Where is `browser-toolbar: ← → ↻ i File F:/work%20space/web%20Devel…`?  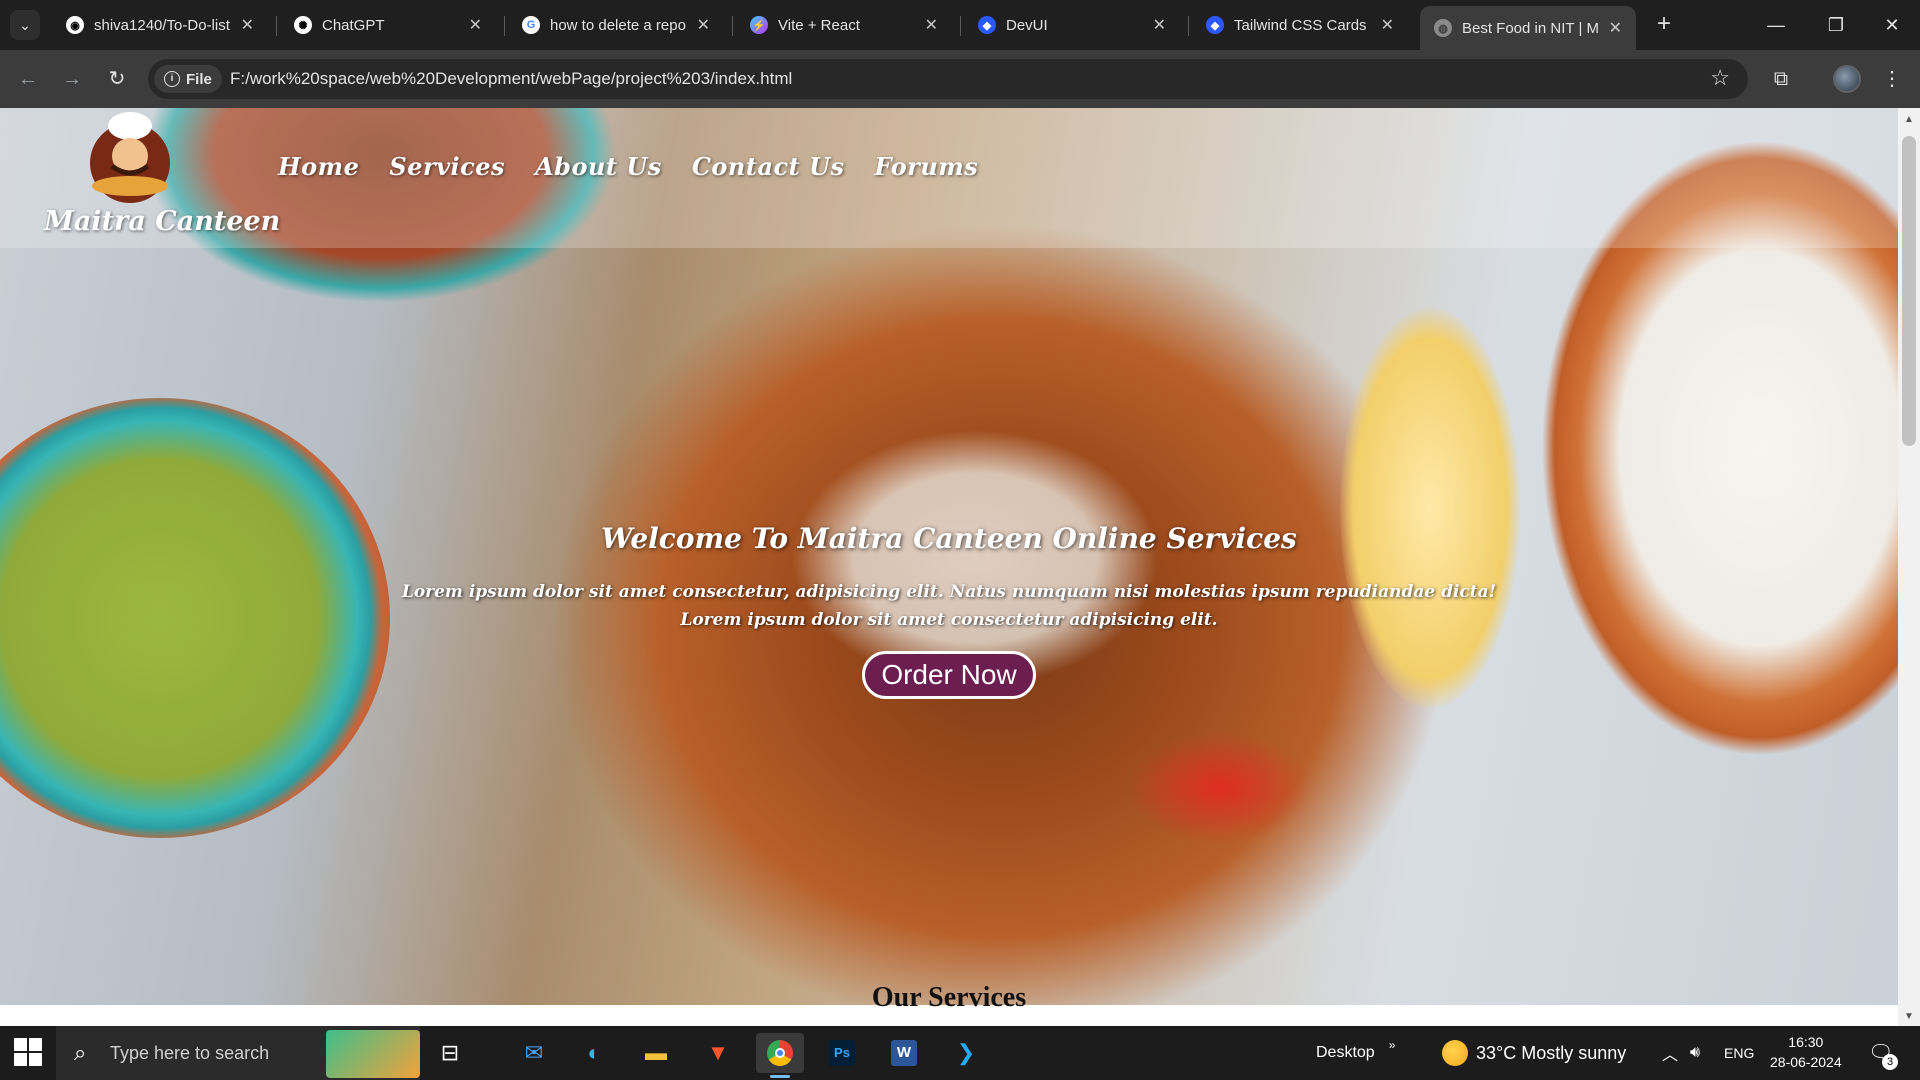
browser-toolbar: ← → ↻ i File F:/work%20space/web%20Devel… is located at coordinates (960, 79).